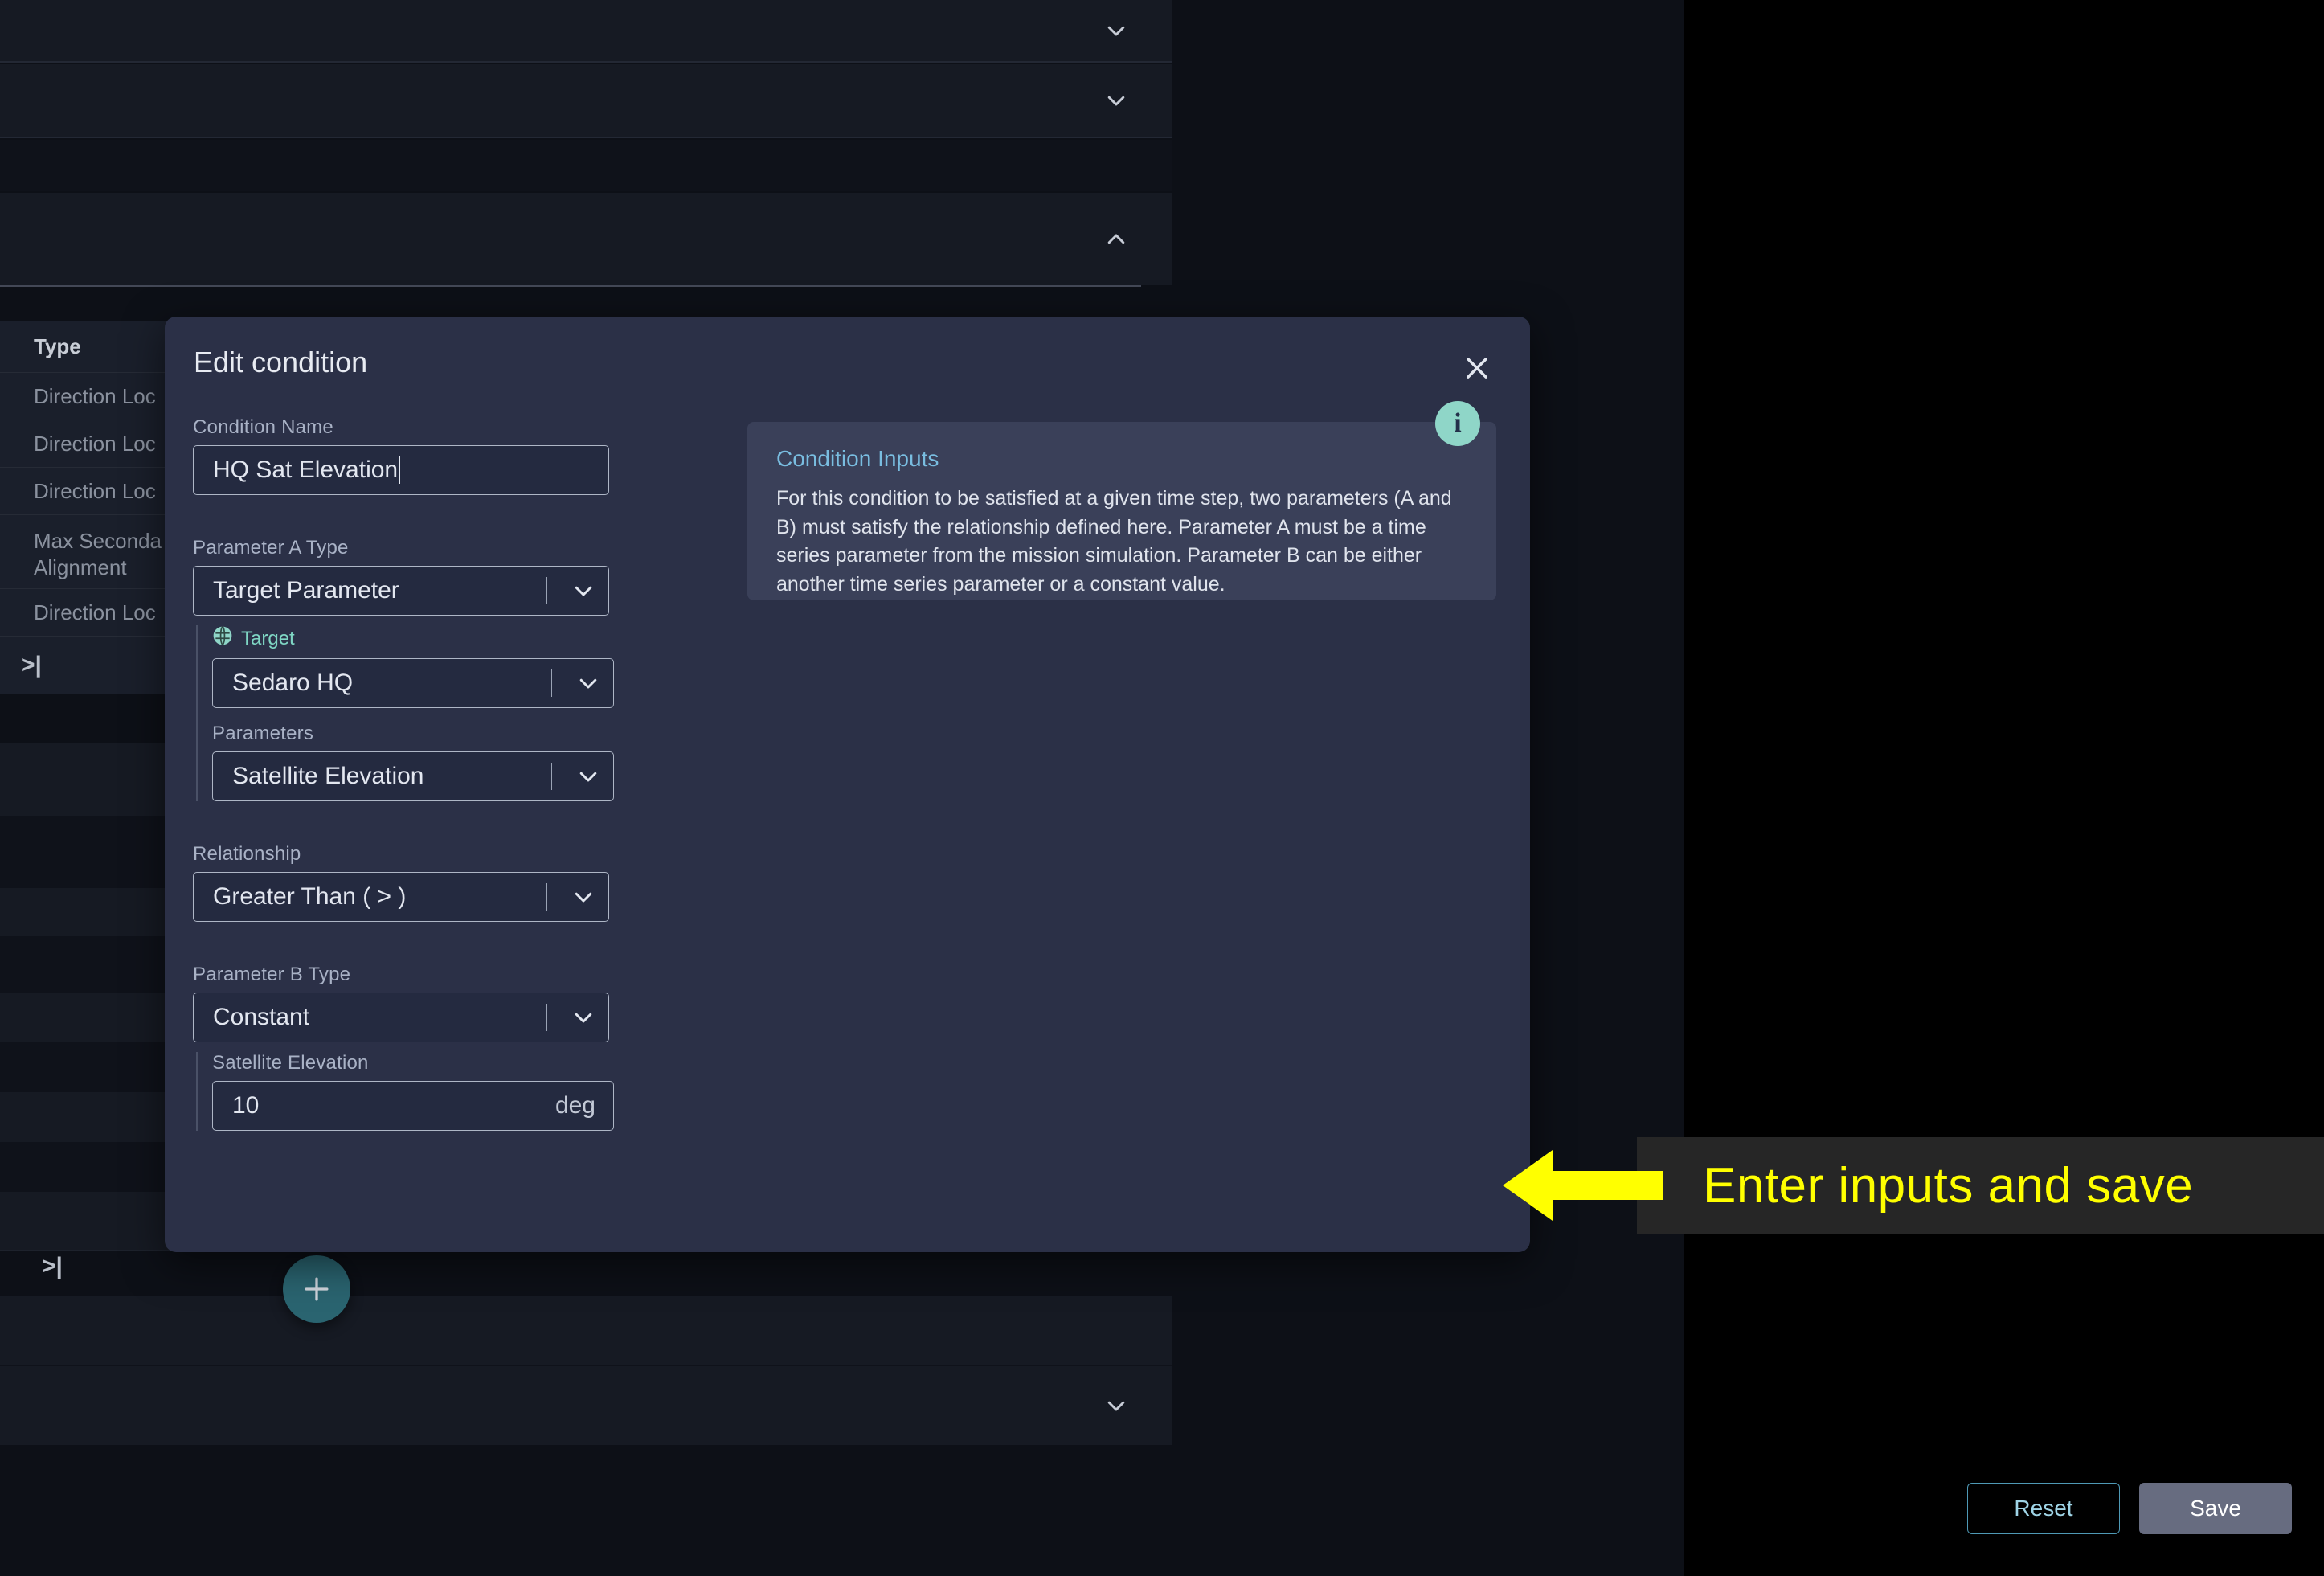 The image size is (2324, 1576). Describe the element at coordinates (575, 1105) in the screenshot. I see `unit-label: deg` at that location.